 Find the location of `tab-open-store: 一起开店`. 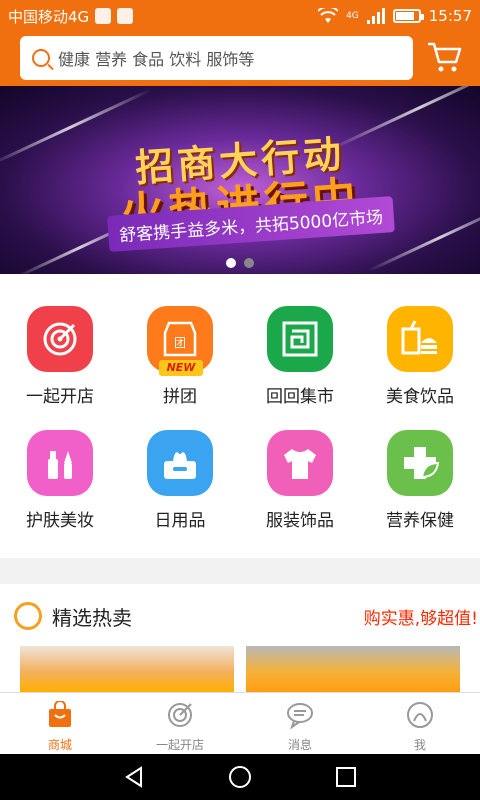

tab-open-store: 一起开店 is located at coordinates (180, 723).